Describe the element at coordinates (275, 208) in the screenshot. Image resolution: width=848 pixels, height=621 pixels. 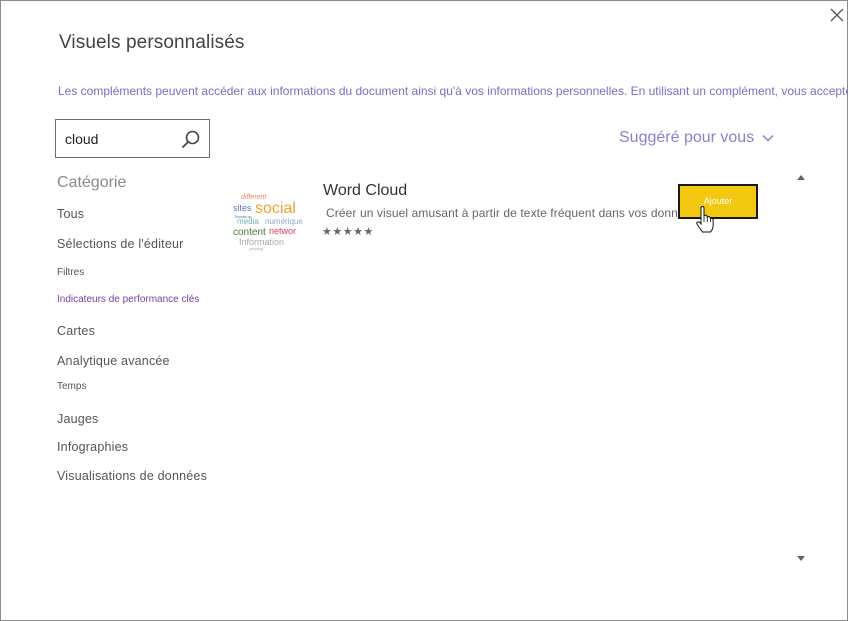
I see `svg-text: social` at that location.